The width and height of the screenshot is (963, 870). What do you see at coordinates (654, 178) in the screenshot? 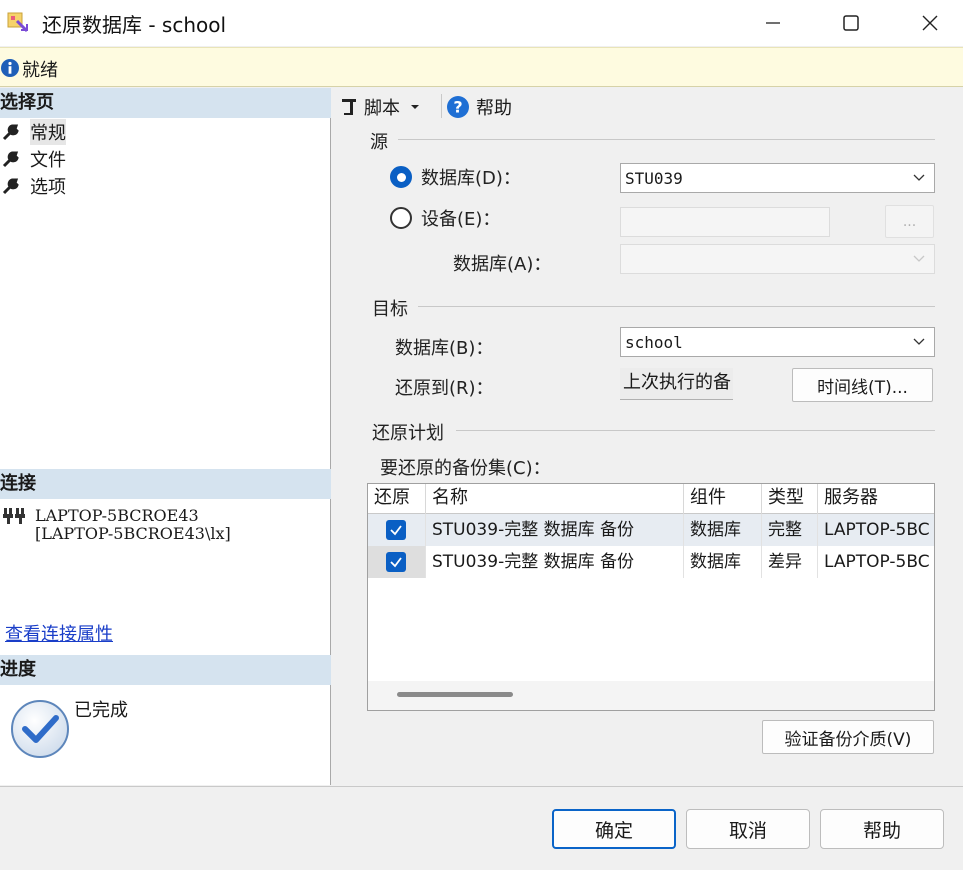
I see `source-database-value: STU039` at bounding box center [654, 178].